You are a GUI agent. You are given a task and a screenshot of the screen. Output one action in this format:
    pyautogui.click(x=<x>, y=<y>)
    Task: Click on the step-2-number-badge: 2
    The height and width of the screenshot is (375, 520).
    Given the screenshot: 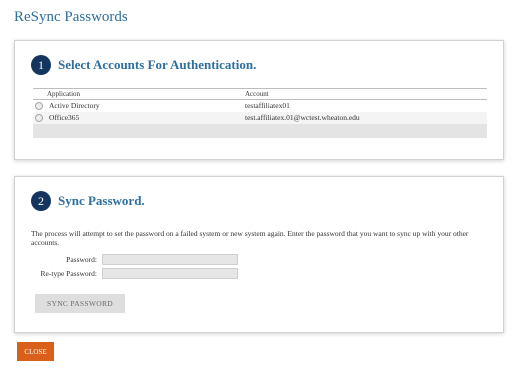 What is the action you would take?
    pyautogui.click(x=41, y=201)
    